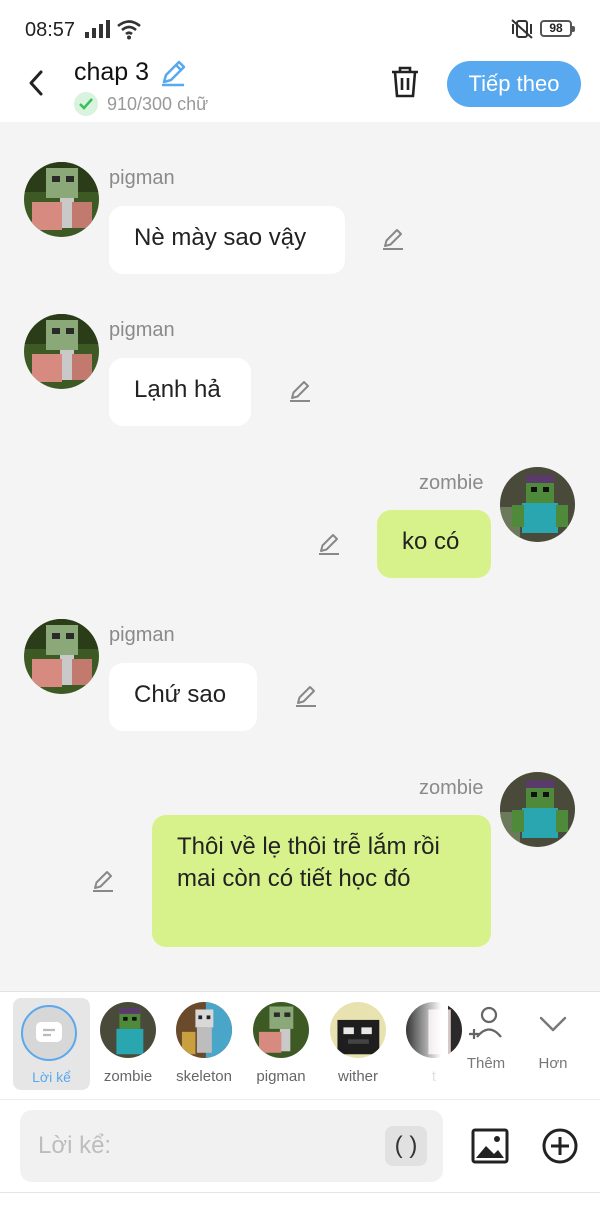  I want to click on next-button: Tiếp theo, so click(514, 84).